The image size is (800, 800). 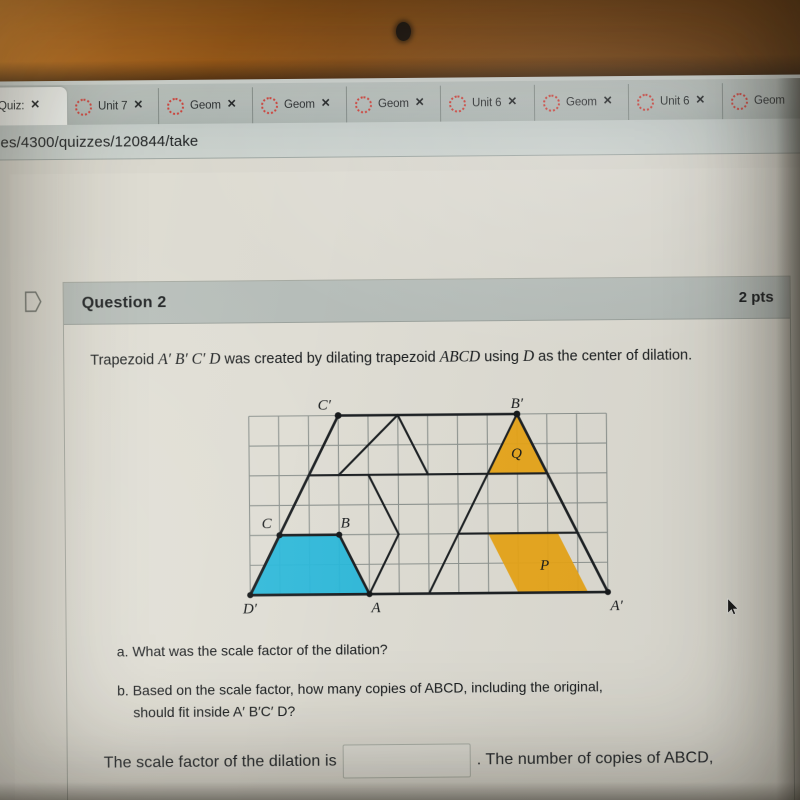 I want to click on tab-label: Unit 7, so click(x=112, y=106).